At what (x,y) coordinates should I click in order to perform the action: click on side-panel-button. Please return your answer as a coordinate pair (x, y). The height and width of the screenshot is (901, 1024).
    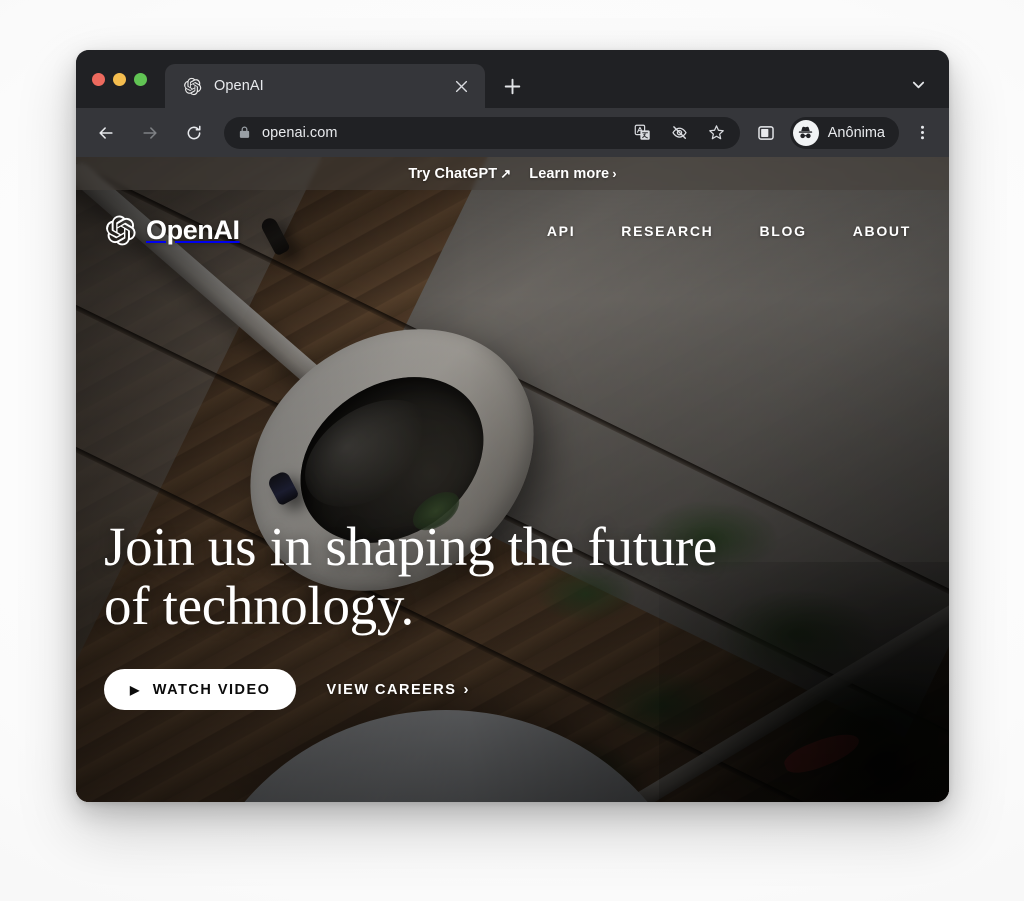
    Looking at the image, I should click on (766, 133).